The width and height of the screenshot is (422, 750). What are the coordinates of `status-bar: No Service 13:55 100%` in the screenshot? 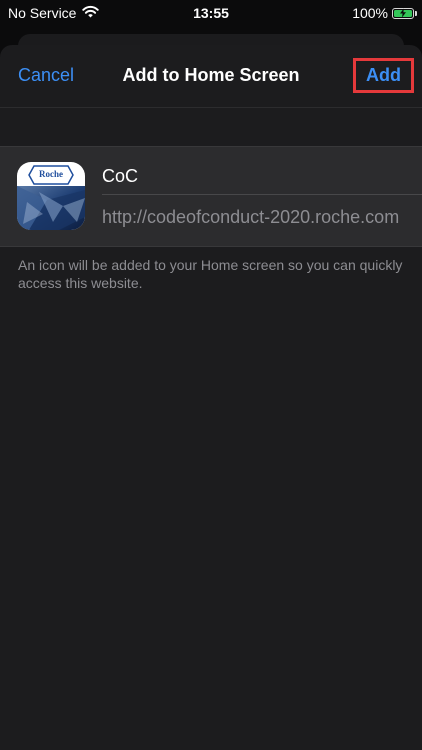 It's located at (211, 13).